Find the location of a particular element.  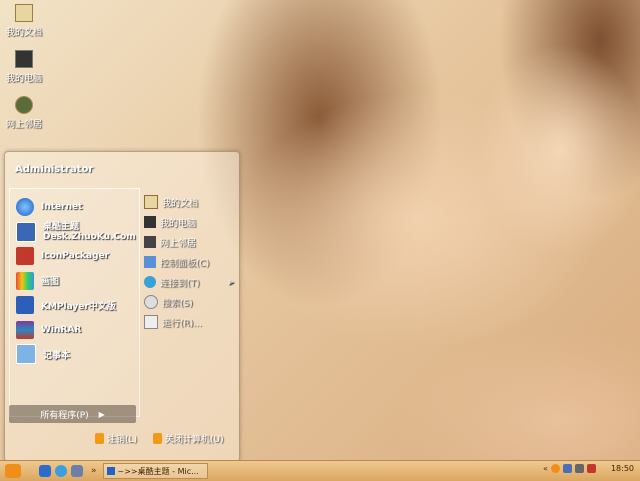

place-control-panel: 控制面板(C) is located at coordinates (189, 262).